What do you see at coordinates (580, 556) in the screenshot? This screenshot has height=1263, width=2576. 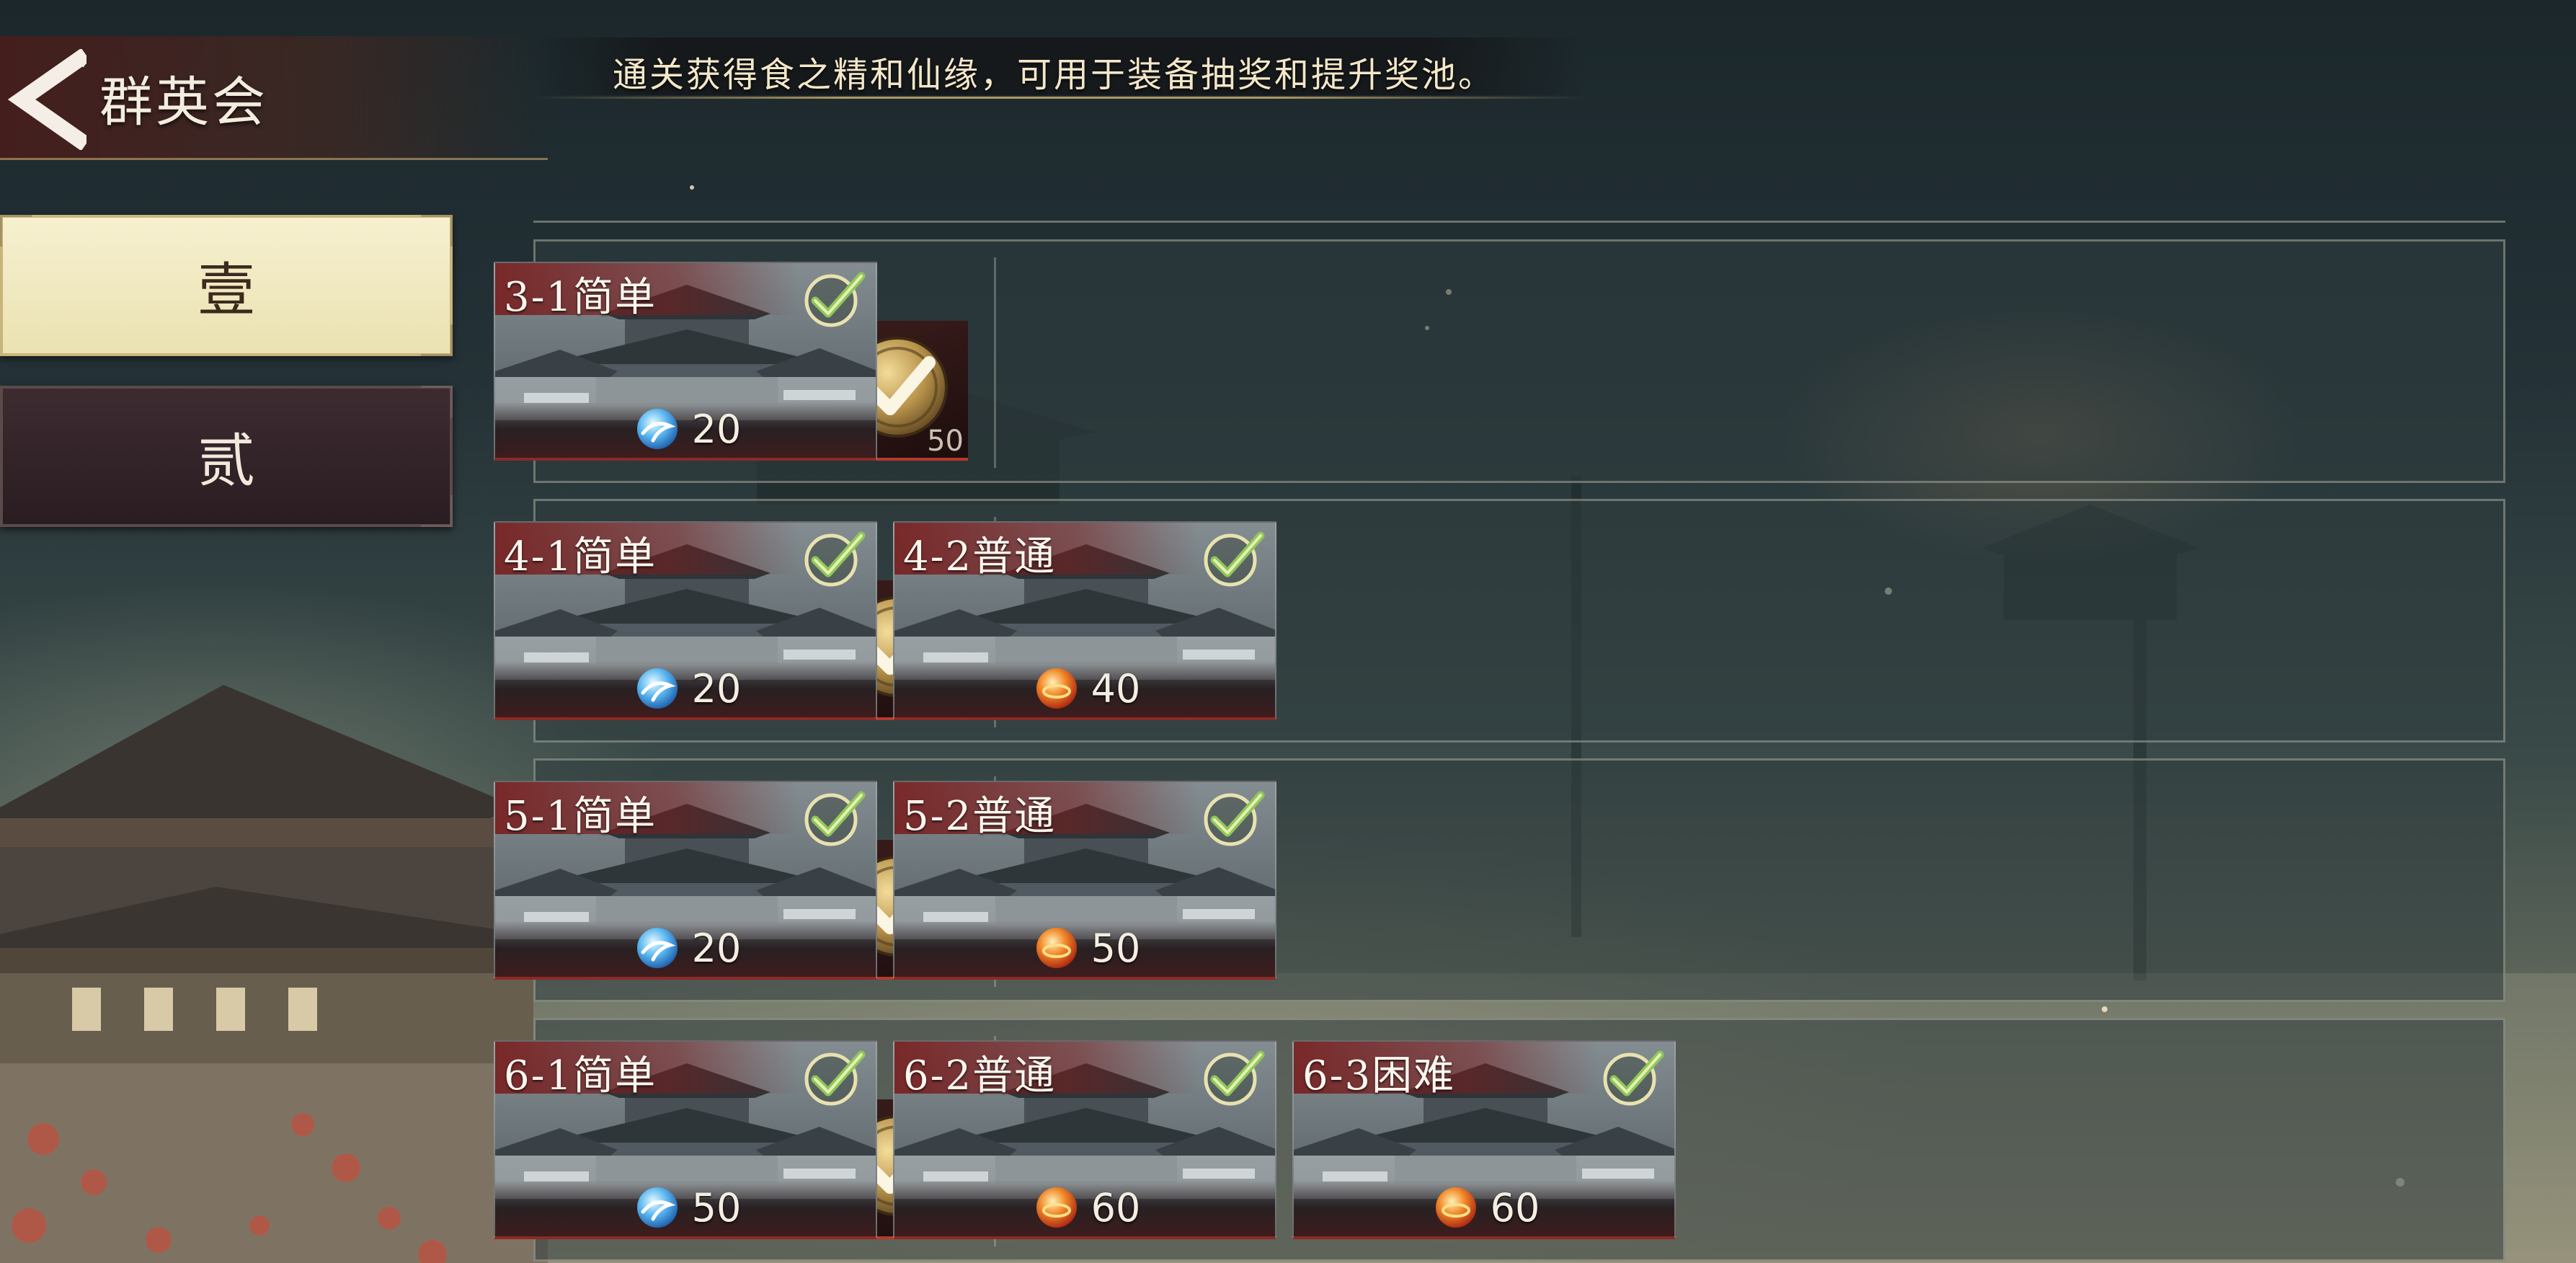 I see `stage-name: 4-1简单` at bounding box center [580, 556].